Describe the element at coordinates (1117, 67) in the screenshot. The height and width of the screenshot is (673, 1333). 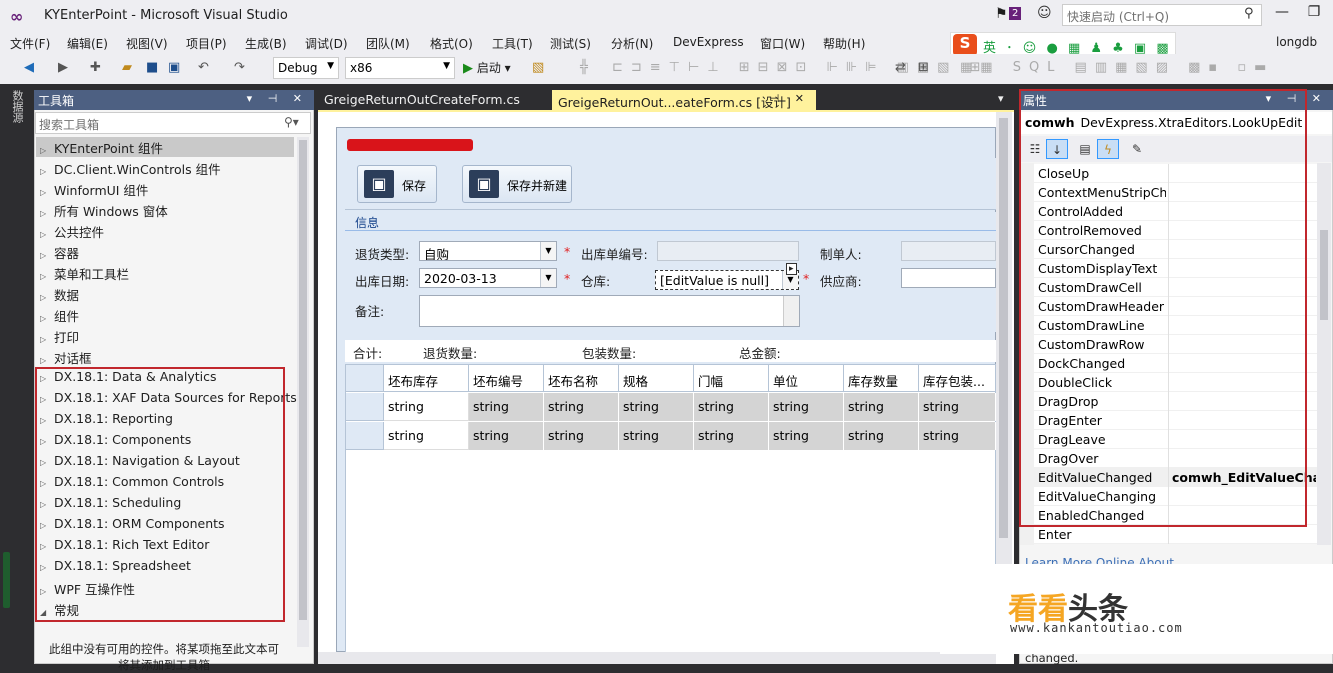
I see `format-toolbar-icons: ▦▦ SQL ▤▥▦▧▨ ▩▪ ▫▬` at that location.